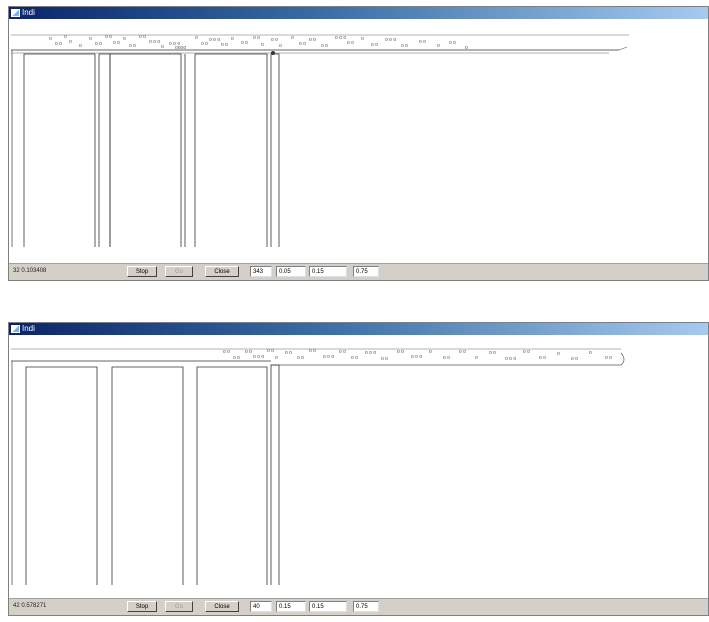 The height and width of the screenshot is (622, 709). What do you see at coordinates (358, 13) in the screenshot?
I see `title-bar: Indi` at bounding box center [358, 13].